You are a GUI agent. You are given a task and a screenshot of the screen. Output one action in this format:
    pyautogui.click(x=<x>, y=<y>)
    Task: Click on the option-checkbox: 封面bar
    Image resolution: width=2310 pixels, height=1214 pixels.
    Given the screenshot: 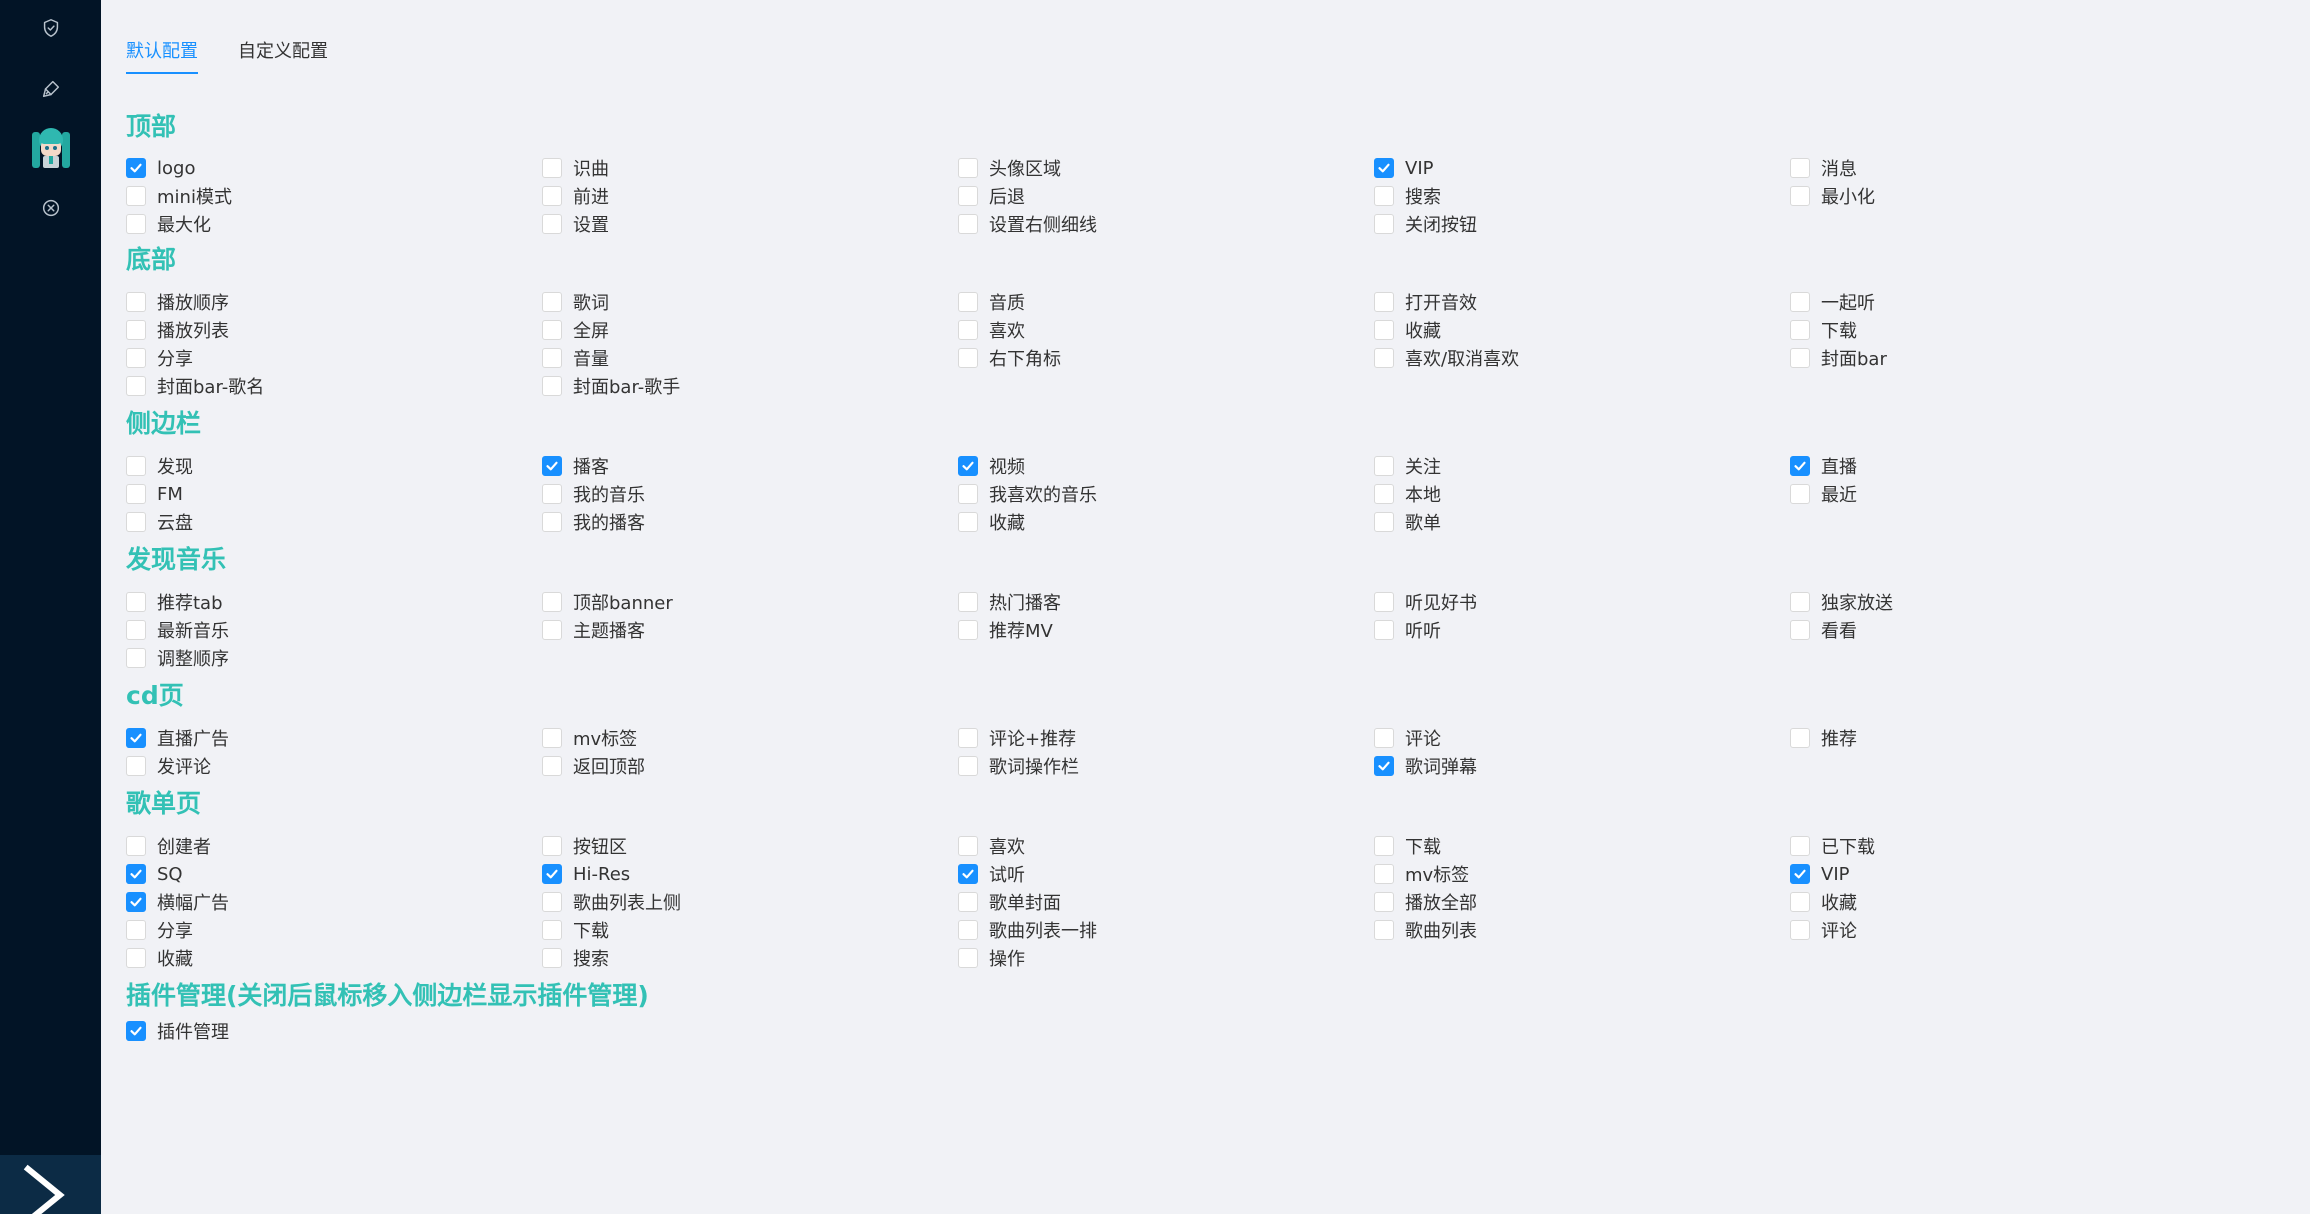 What is the action you would take?
    pyautogui.click(x=1838, y=358)
    